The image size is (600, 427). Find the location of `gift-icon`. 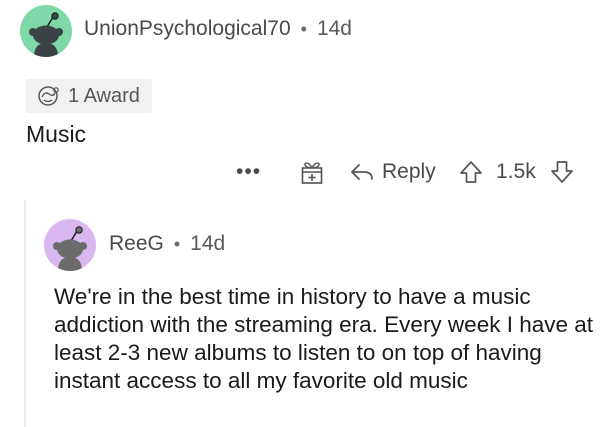

gift-icon is located at coordinates (312, 173).